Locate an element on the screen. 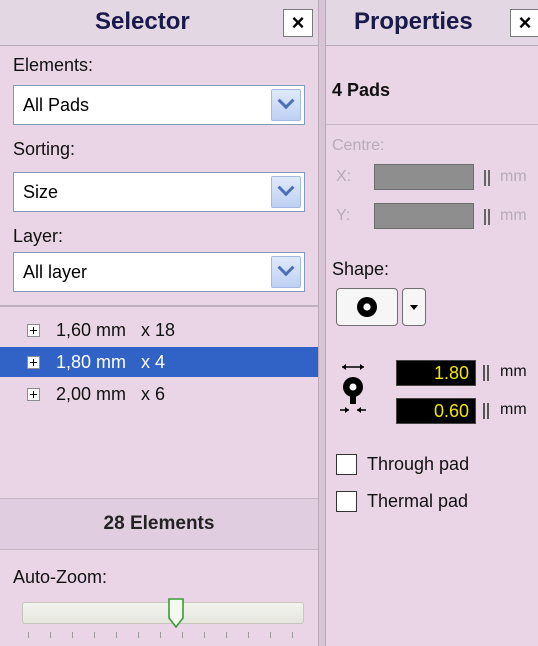 The image size is (538, 646). tree-item: 1,60 mm x 18 is located at coordinates (159, 330).